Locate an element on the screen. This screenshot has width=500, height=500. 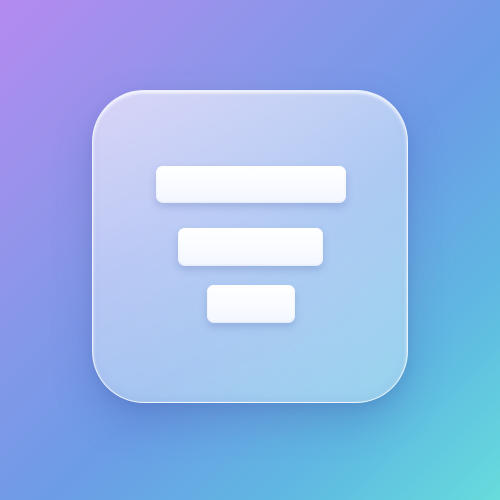
filter-bar-middle is located at coordinates (250, 247).